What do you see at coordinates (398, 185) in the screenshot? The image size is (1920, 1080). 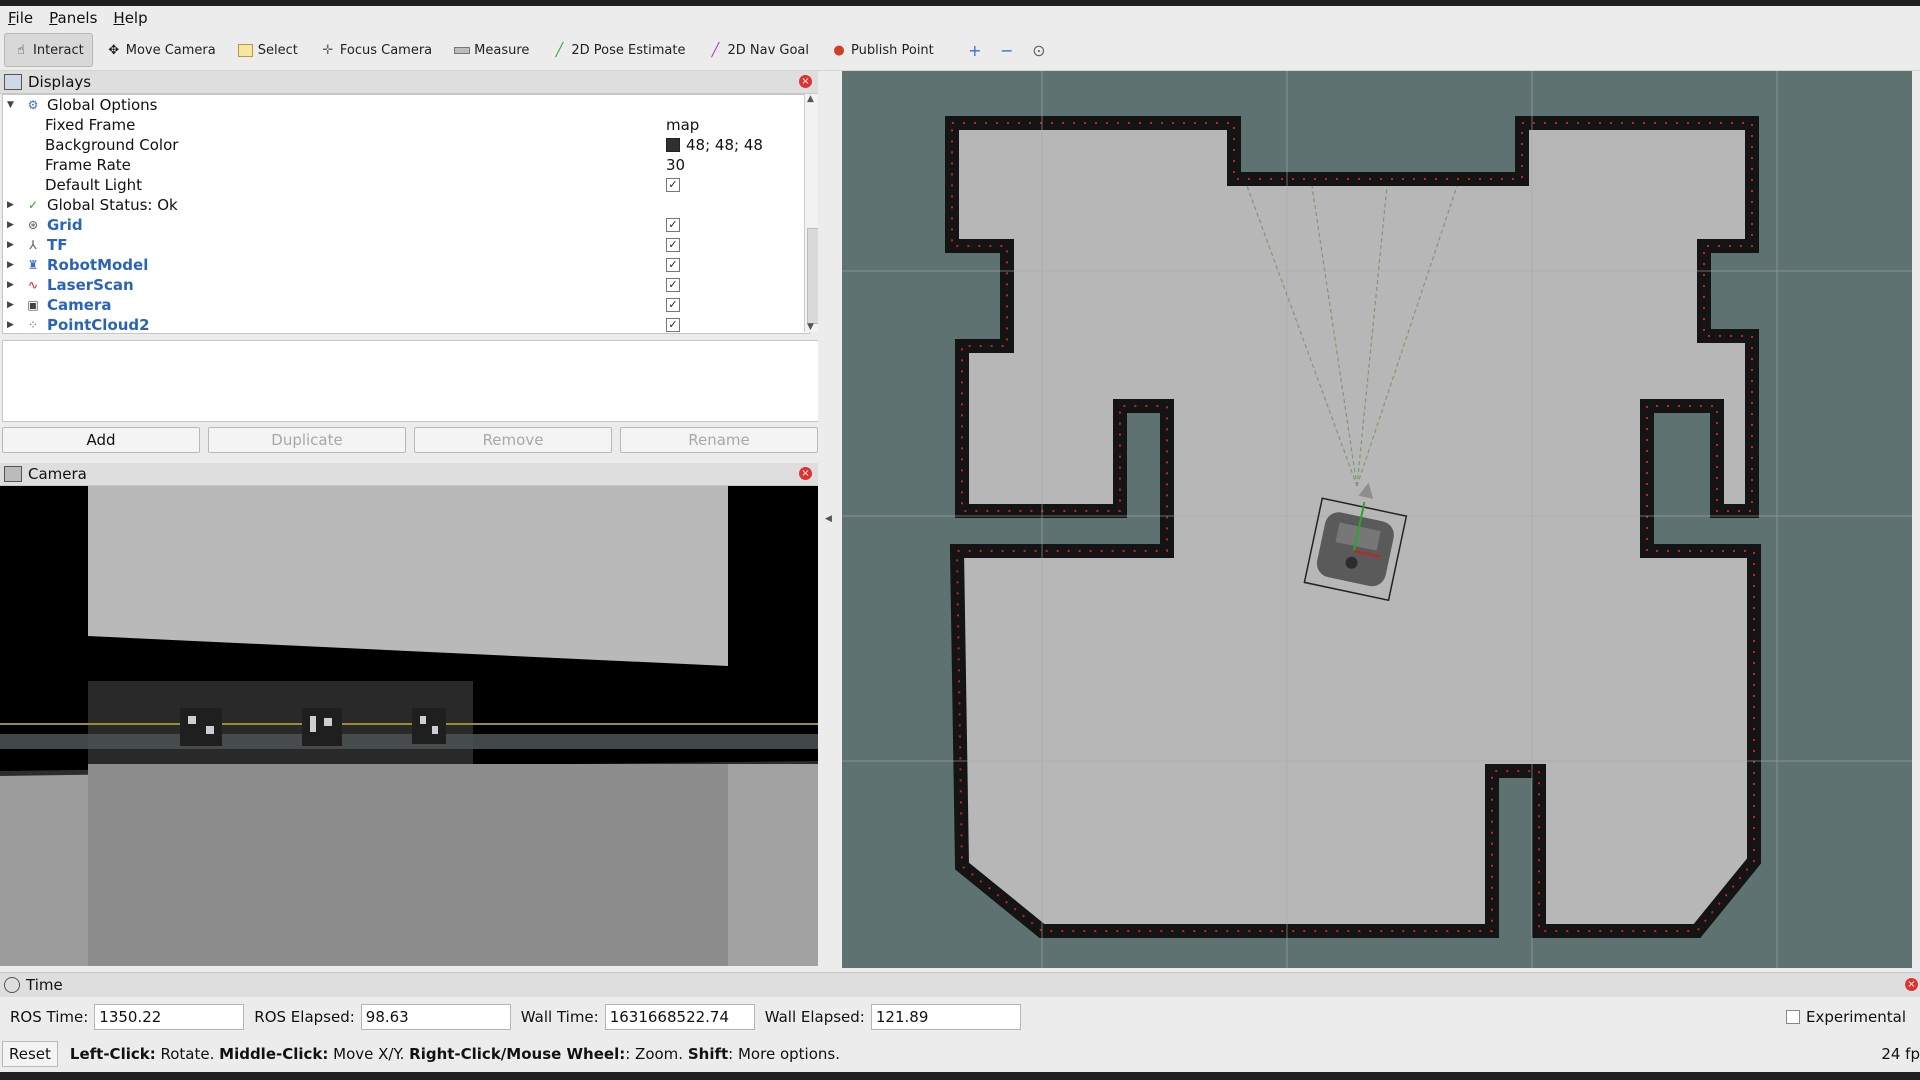 I see `tree-row-default-light: Default Light ✓` at bounding box center [398, 185].